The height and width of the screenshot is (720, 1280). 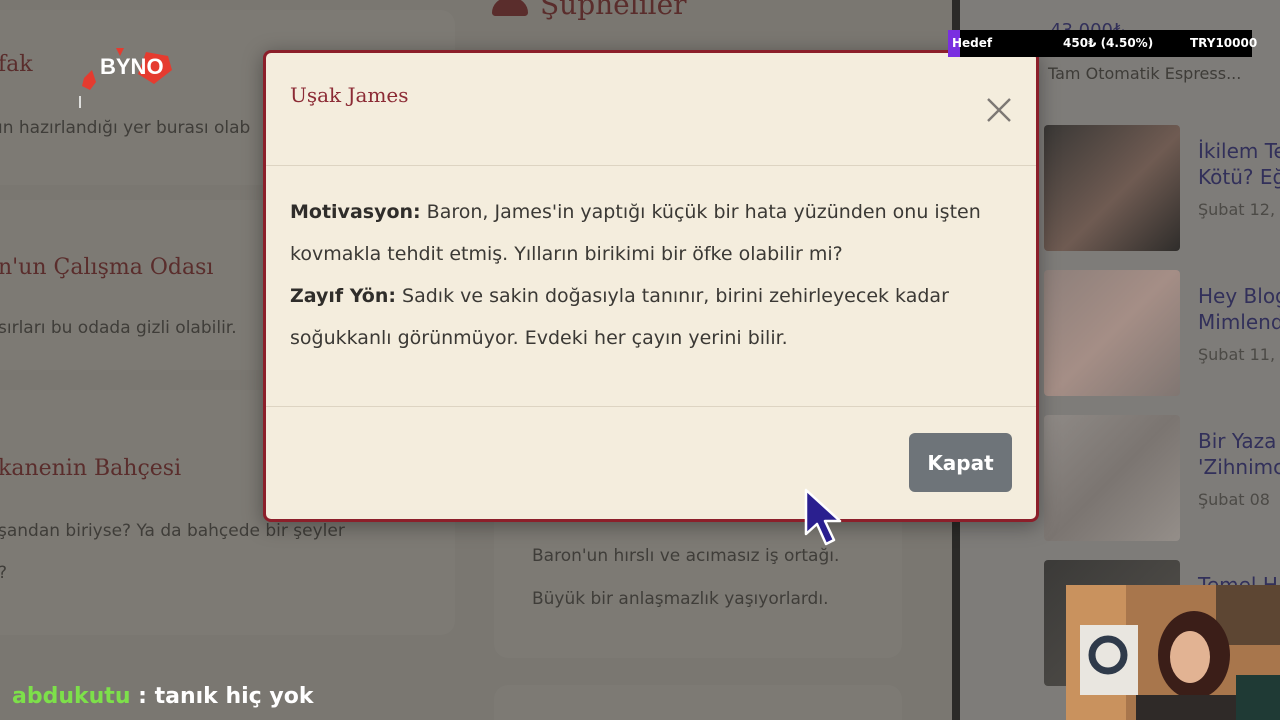 What do you see at coordinates (1237, 209) in the screenshot?
I see `post-date: Şubat 12,` at bounding box center [1237, 209].